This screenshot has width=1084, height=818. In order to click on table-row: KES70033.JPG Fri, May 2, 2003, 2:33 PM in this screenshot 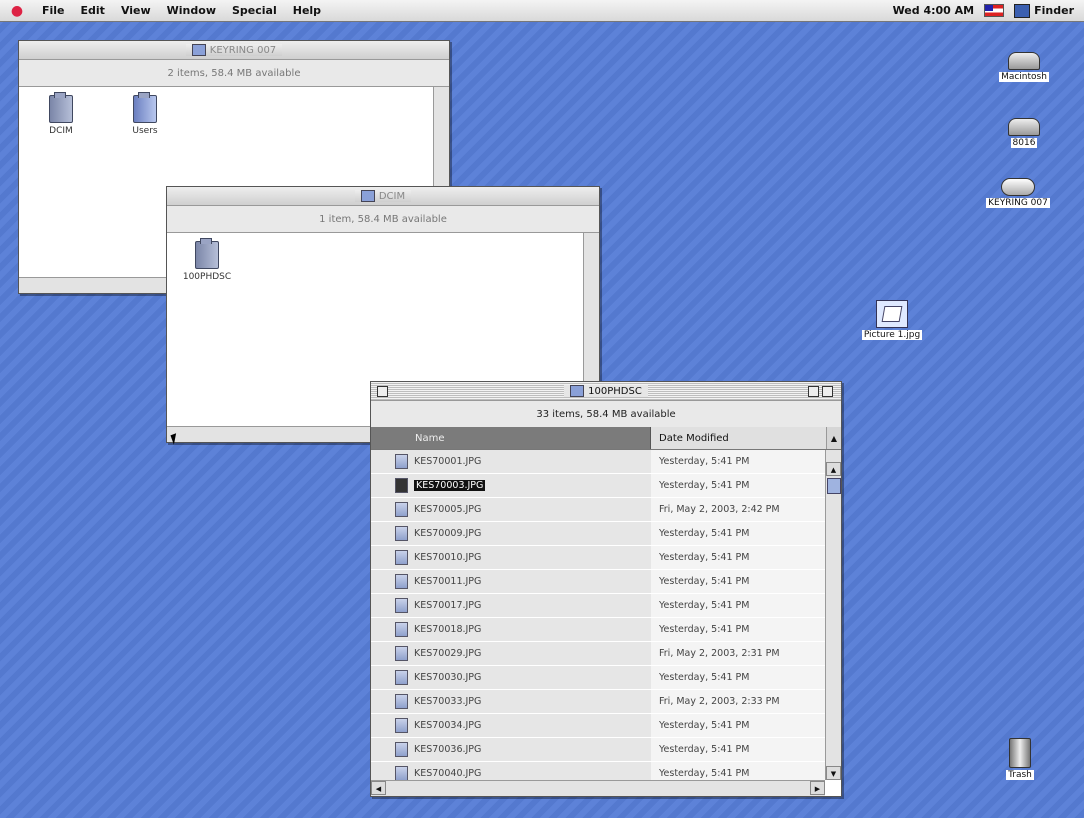, I will do `click(598, 702)`.